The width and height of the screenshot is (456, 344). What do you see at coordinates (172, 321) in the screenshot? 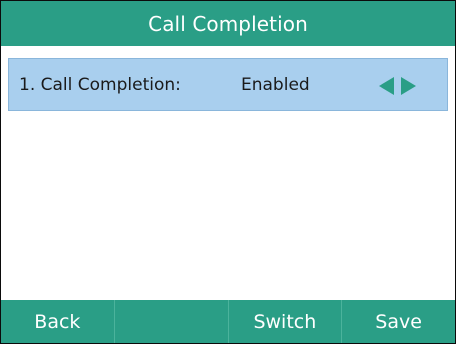
I see `empty-softkey` at bounding box center [172, 321].